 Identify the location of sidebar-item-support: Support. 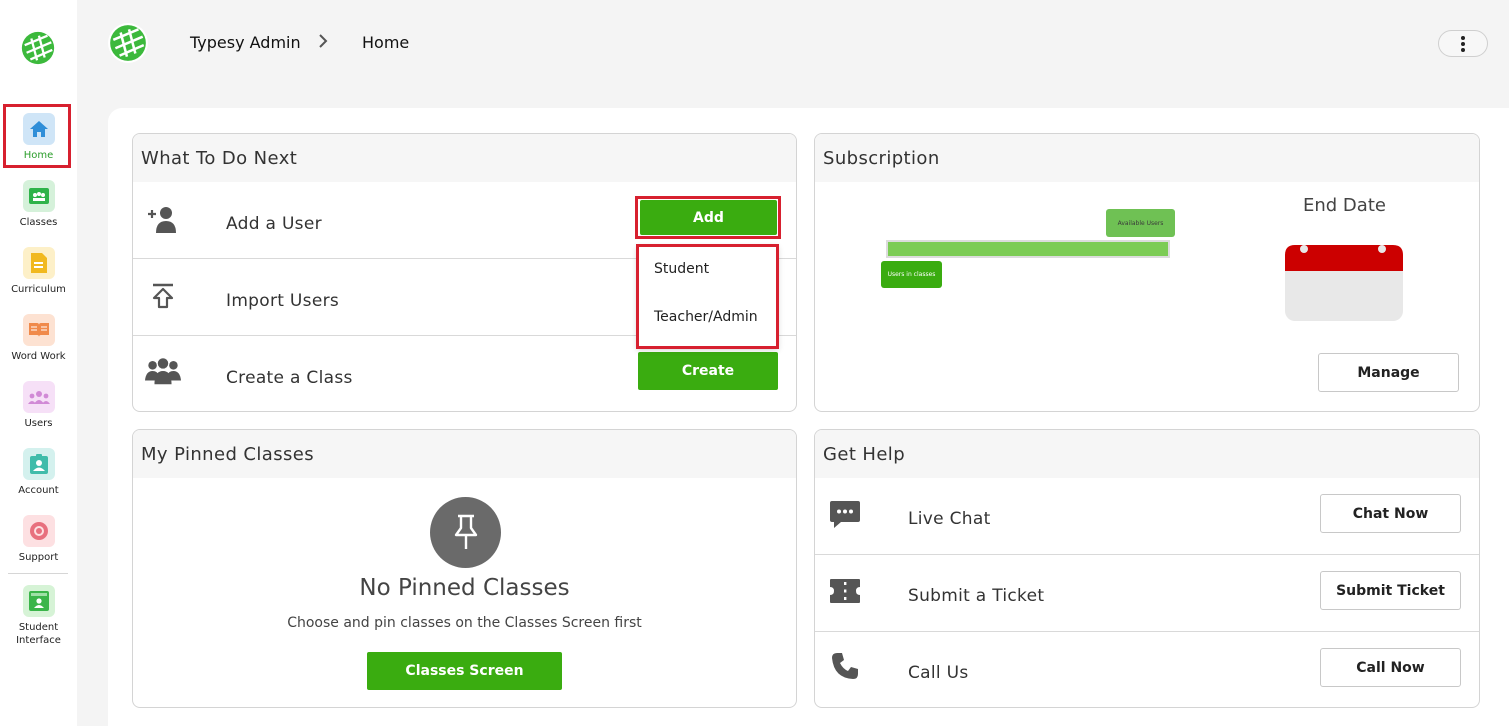
(38, 539).